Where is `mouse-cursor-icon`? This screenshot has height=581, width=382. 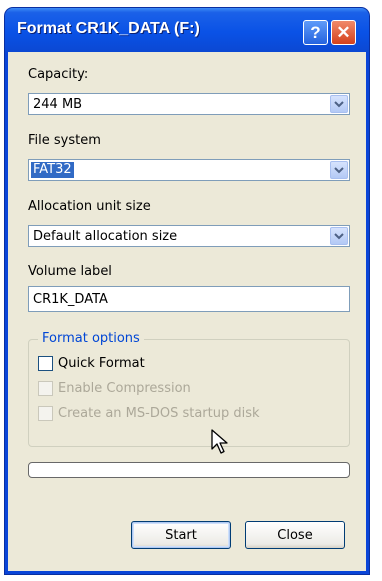
mouse-cursor-icon is located at coordinates (219, 441).